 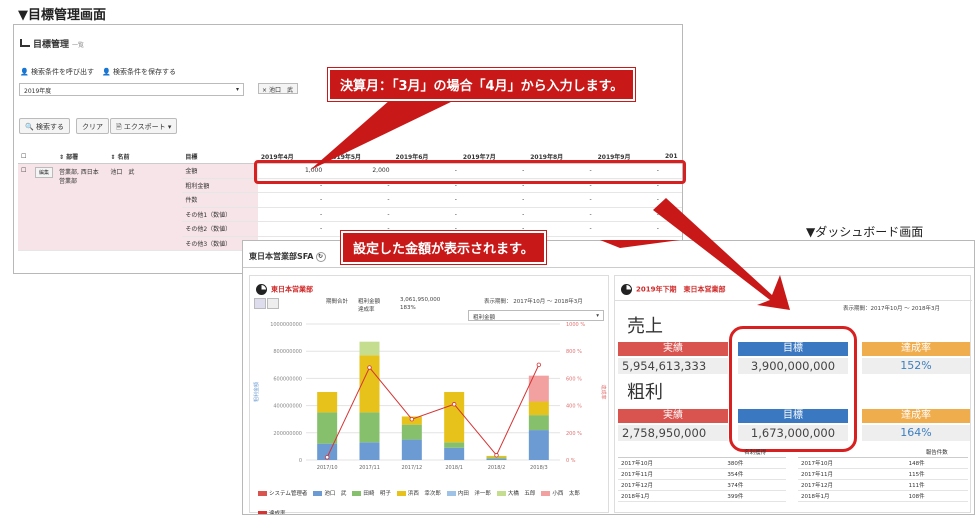 I want to click on chevron-down-icon: ▾, so click(x=597, y=316).